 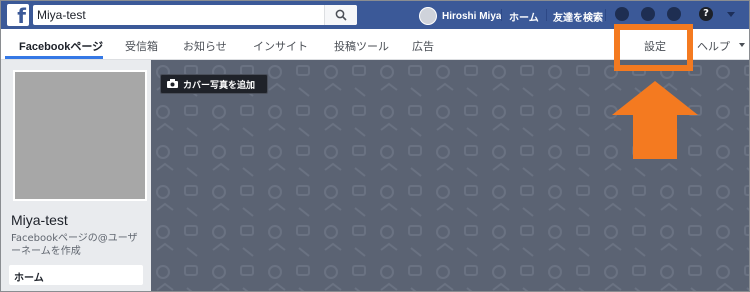 What do you see at coordinates (361, 46) in the screenshot?
I see `tab-publishing-tools: 投稿ツール` at bounding box center [361, 46].